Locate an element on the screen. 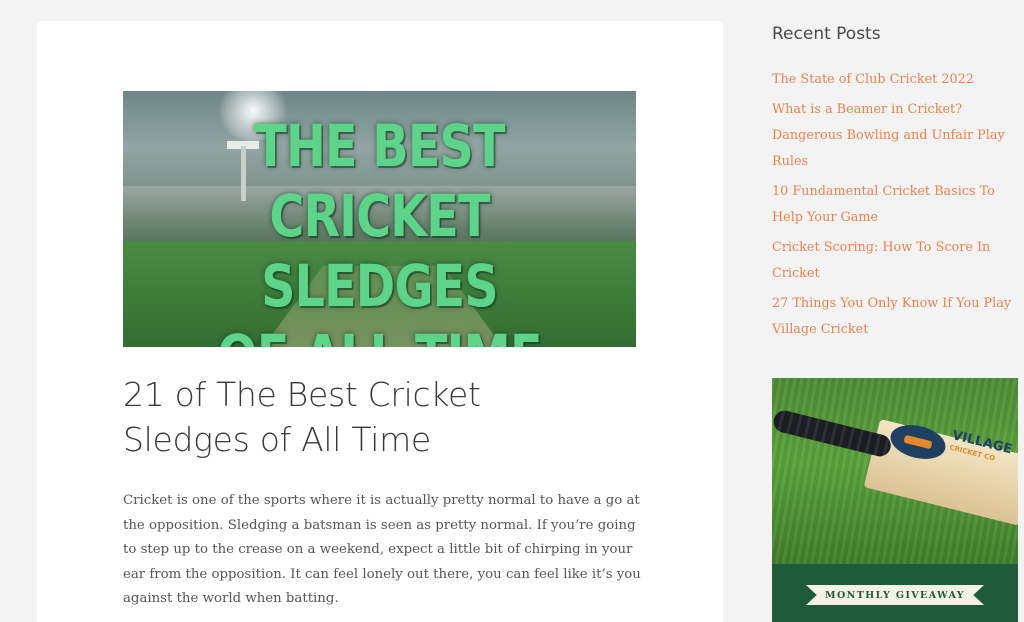 The image size is (1024, 622). recent-post-link-state-of-club-cricket: The State of Club Cricket 2022 is located at coordinates (895, 80).